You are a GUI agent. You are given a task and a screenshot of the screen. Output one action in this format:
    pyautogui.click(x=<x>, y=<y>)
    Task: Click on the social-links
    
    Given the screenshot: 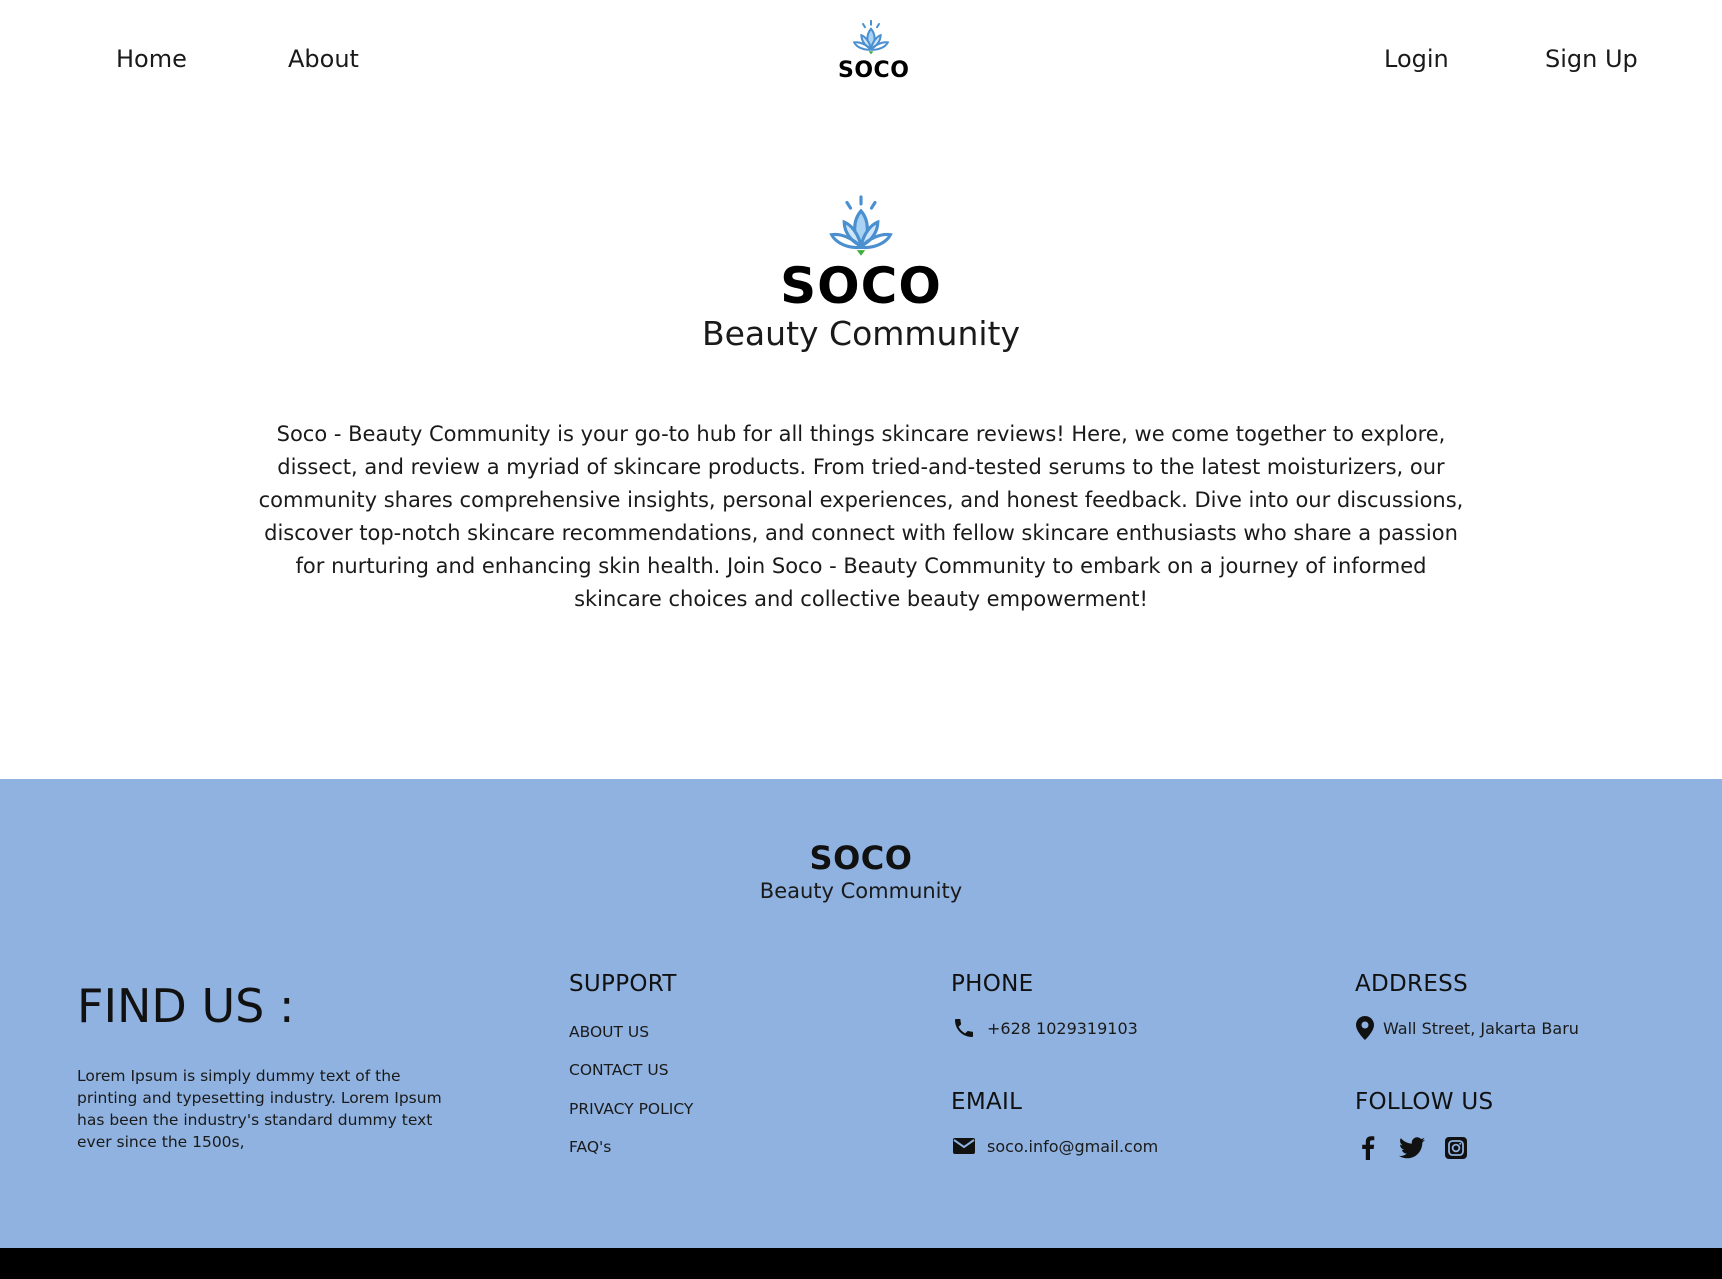 What is the action you would take?
    pyautogui.click(x=1412, y=1148)
    